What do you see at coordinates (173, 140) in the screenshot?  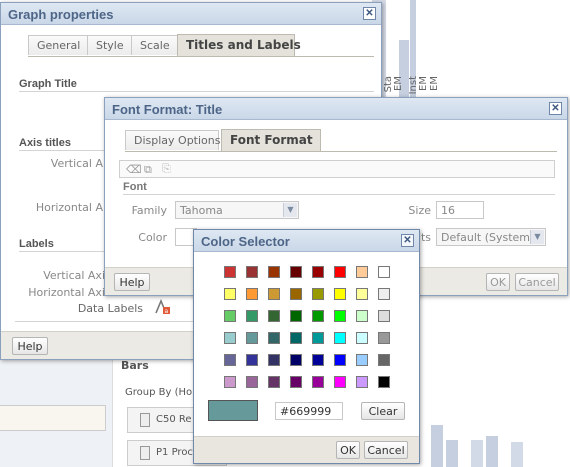 I see `tab-display-options: Display Options` at bounding box center [173, 140].